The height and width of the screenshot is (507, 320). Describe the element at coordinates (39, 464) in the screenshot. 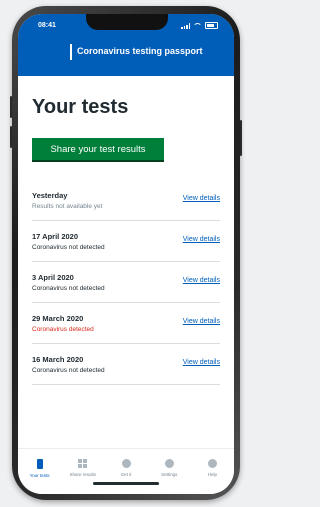

I see `document-icon` at that location.